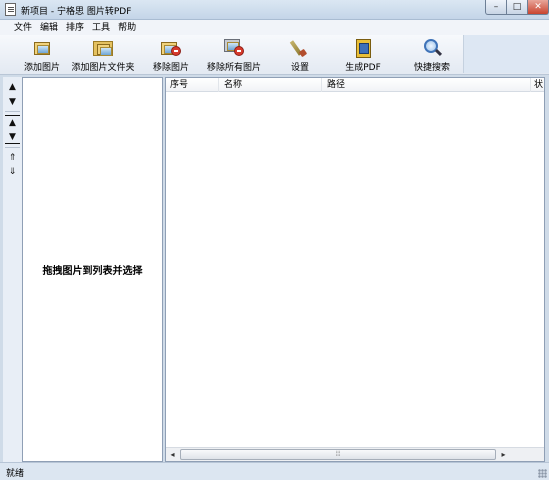 The width and height of the screenshot is (549, 480). Describe the element at coordinates (336, 85) in the screenshot. I see `column-path: 路径` at that location.